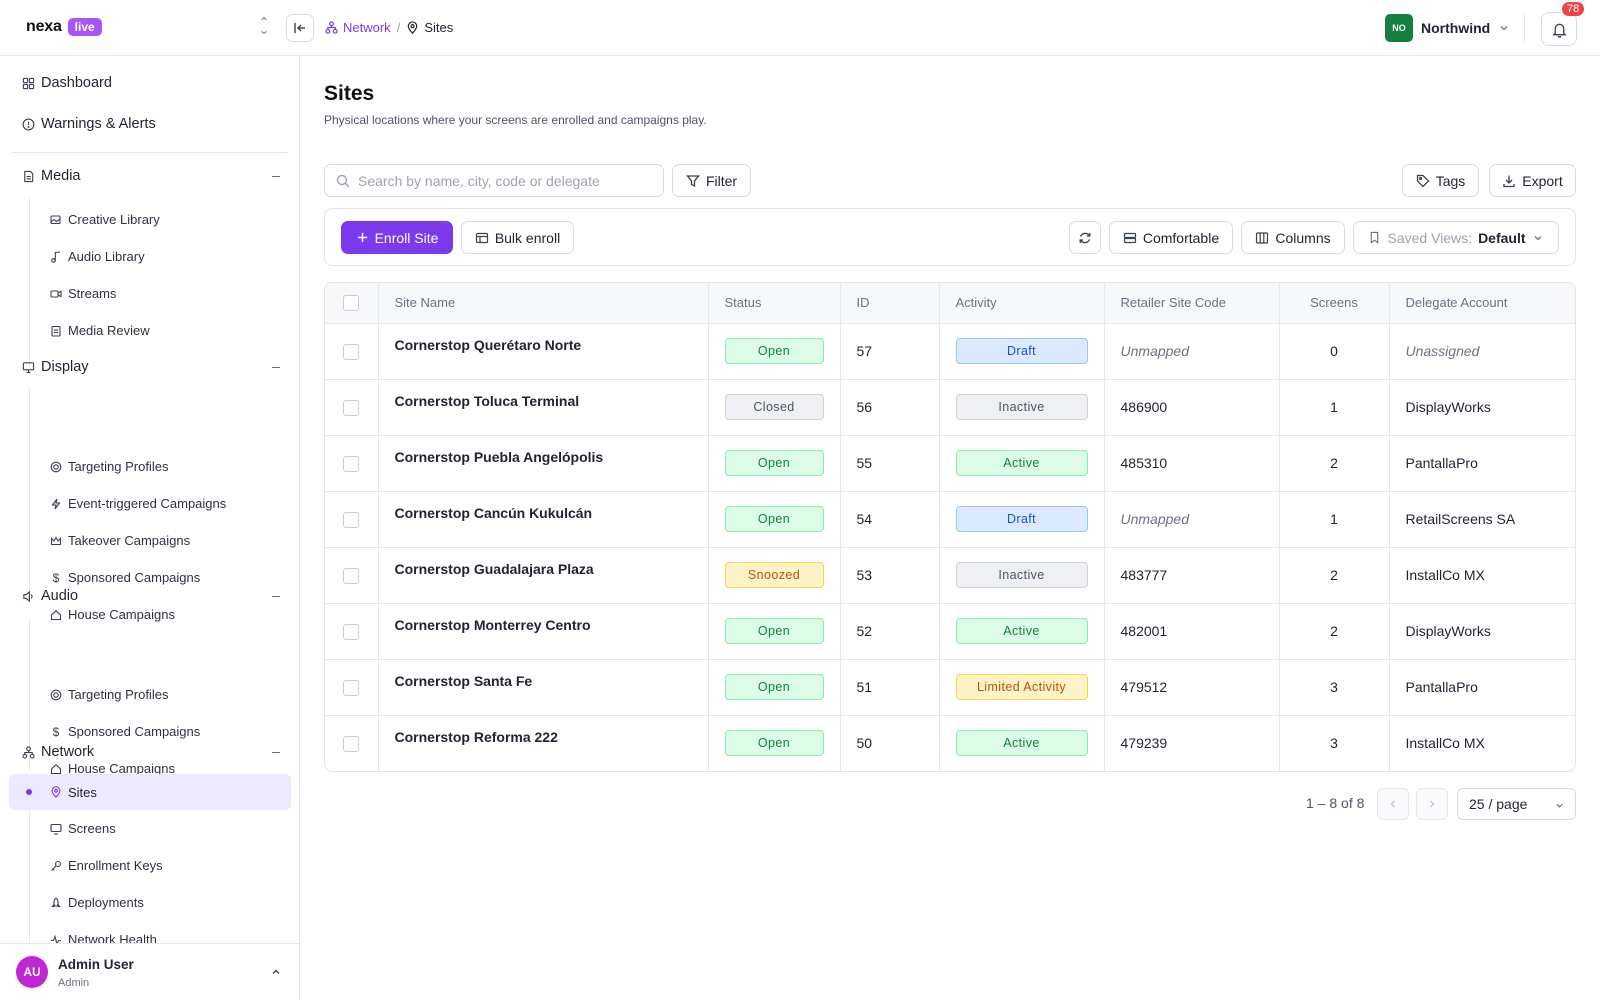 The image size is (1600, 1000). I want to click on sidebar-item-targeting-profiles: Targeting Profiles, so click(109, 466).